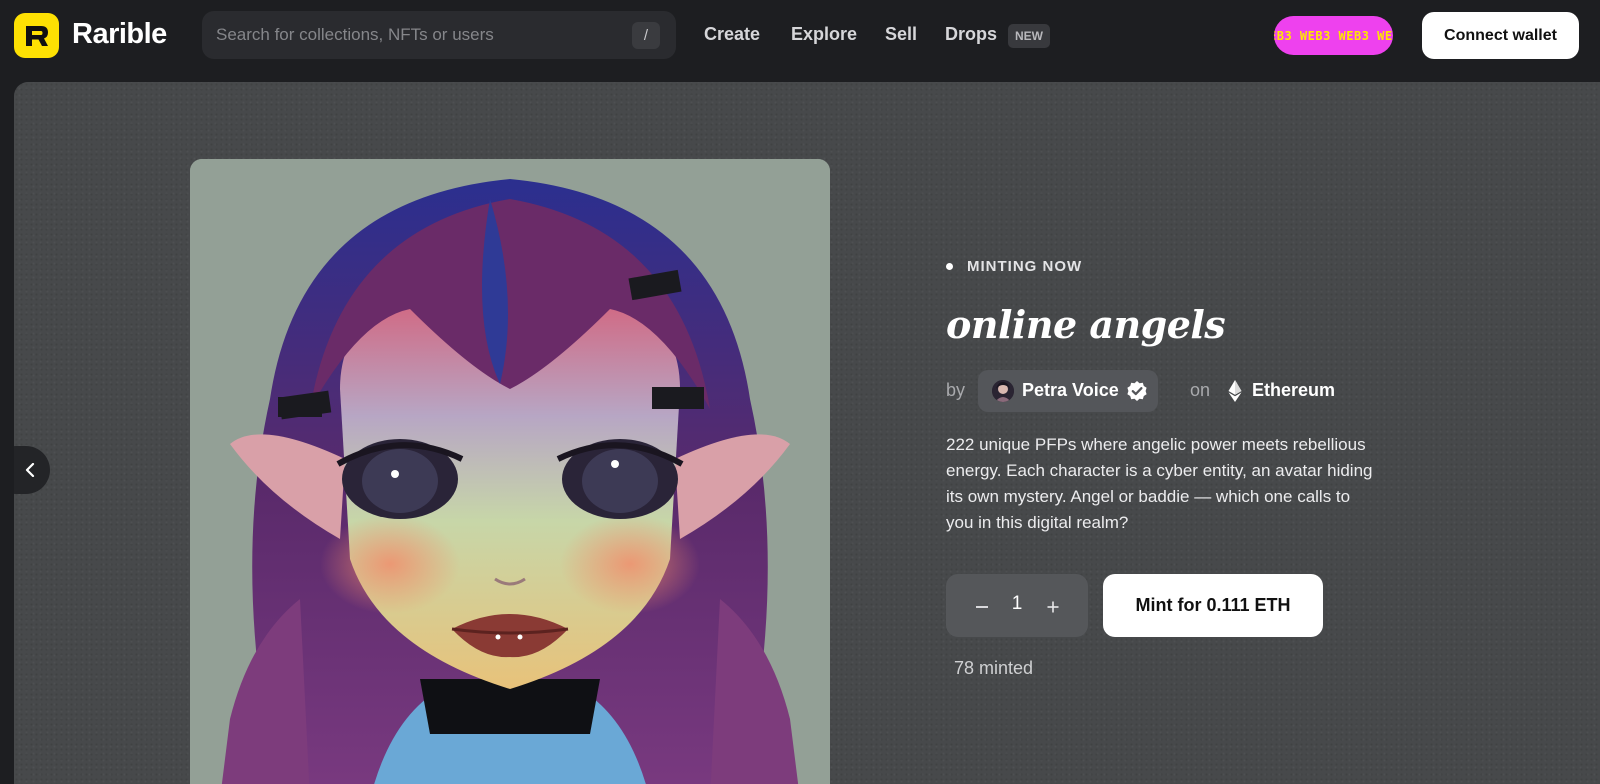 This screenshot has width=1600, height=784. I want to click on ethereum-icon, so click(1235, 391).